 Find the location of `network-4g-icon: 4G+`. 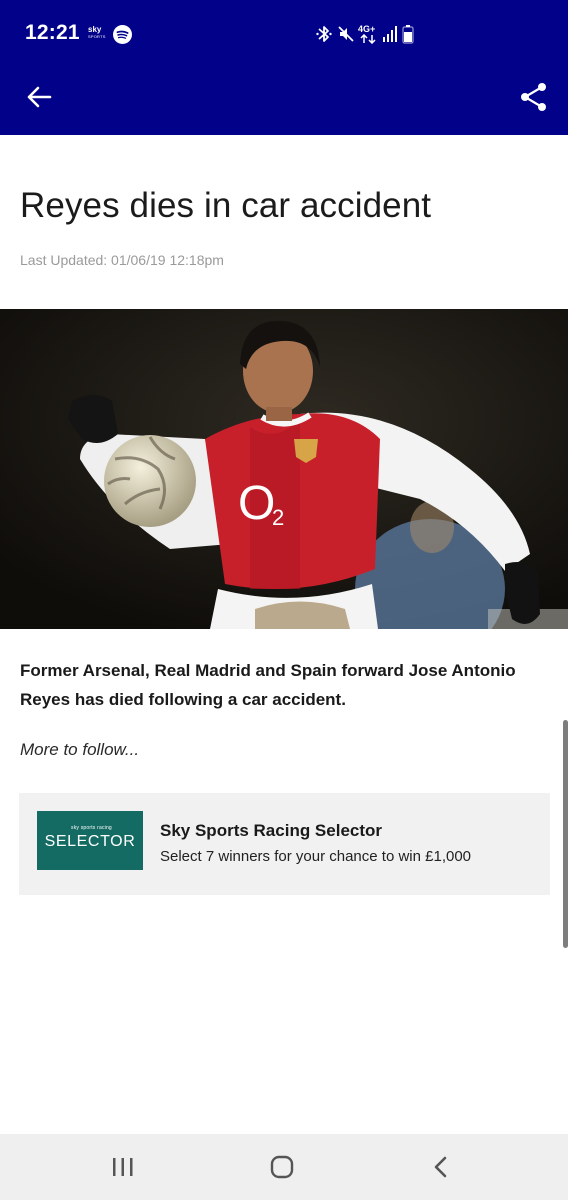

network-4g-icon: 4G+ is located at coordinates (369, 35).